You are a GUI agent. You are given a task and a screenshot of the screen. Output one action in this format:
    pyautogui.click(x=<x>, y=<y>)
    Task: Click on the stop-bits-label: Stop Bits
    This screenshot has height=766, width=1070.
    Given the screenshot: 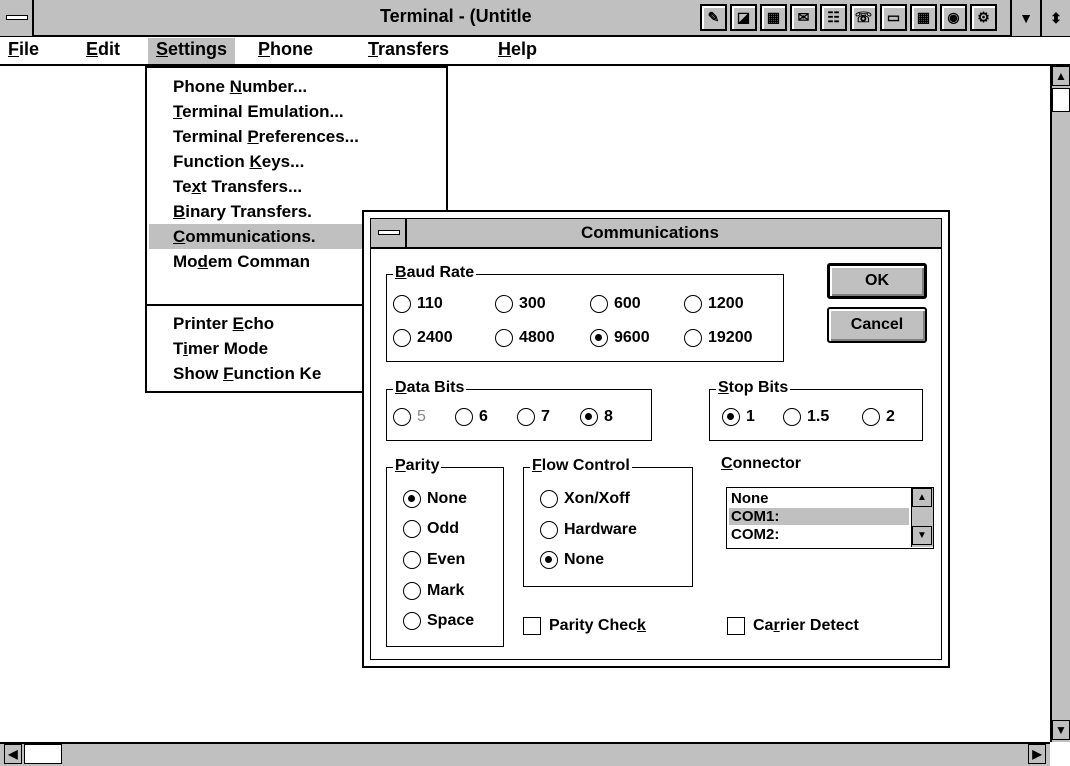 What is the action you would take?
    pyautogui.click(x=753, y=388)
    